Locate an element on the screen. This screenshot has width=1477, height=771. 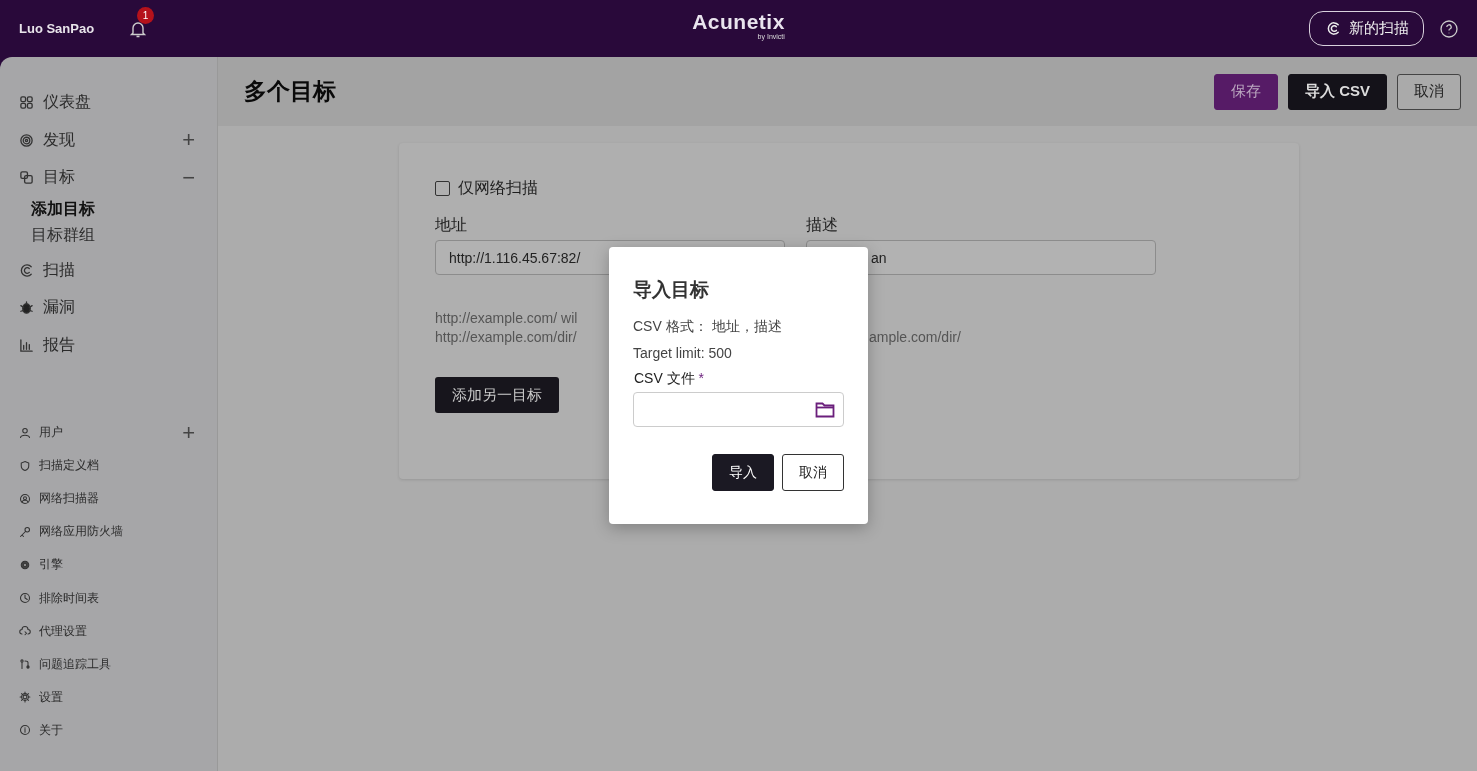
new-scan-button: 新的扫描 is located at coordinates (1366, 28).